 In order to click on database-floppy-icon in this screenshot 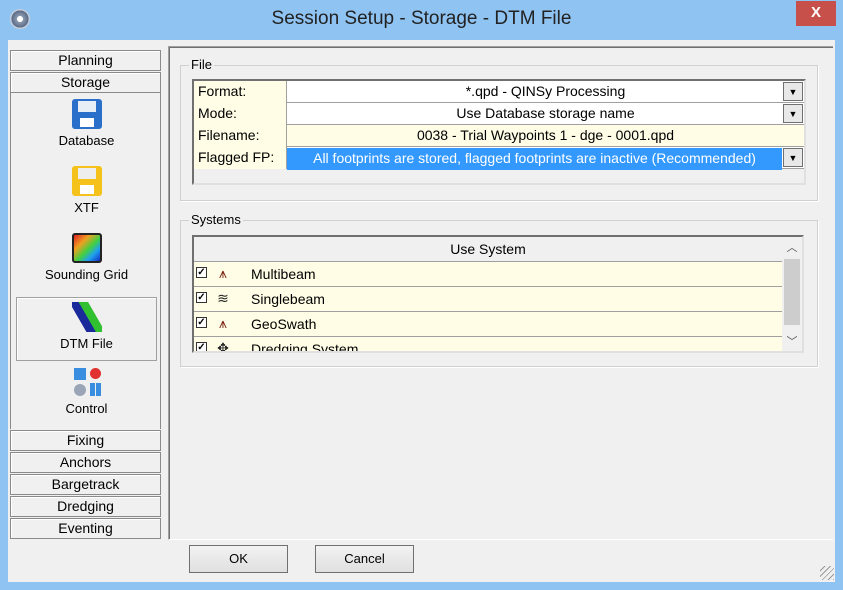, I will do `click(86, 114)`.